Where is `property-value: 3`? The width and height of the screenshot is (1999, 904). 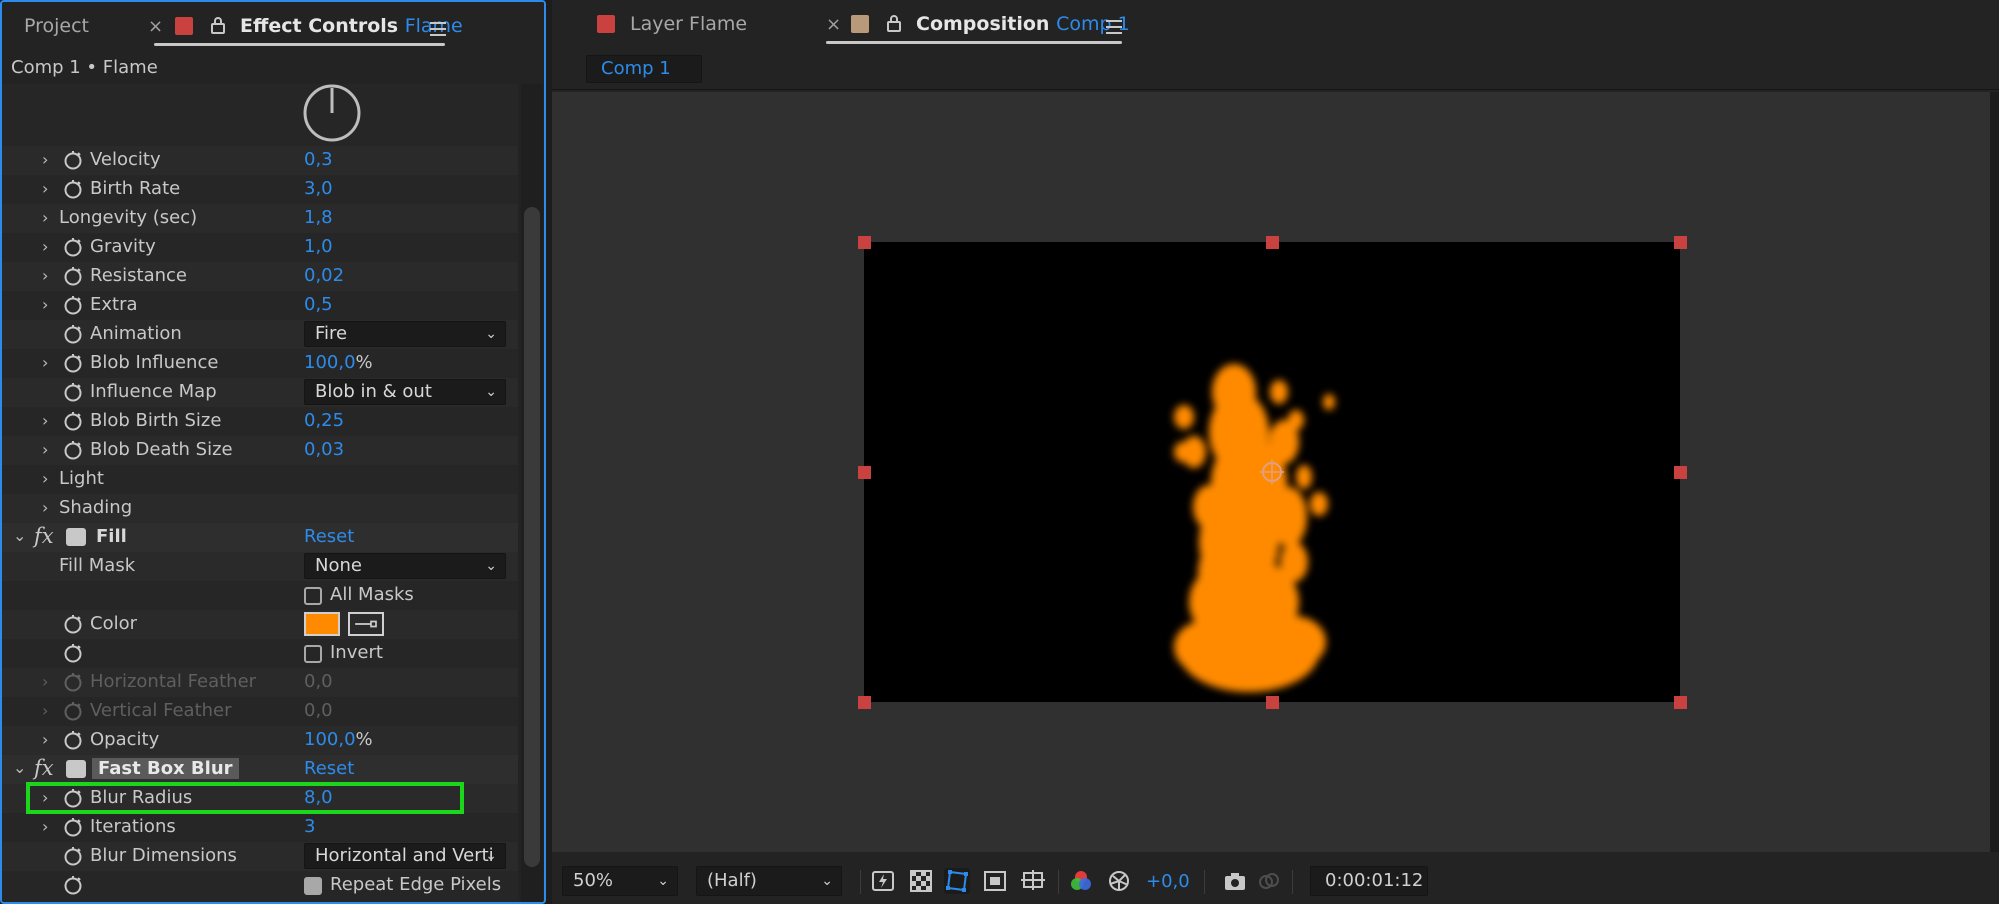 property-value: 3 is located at coordinates (309, 826).